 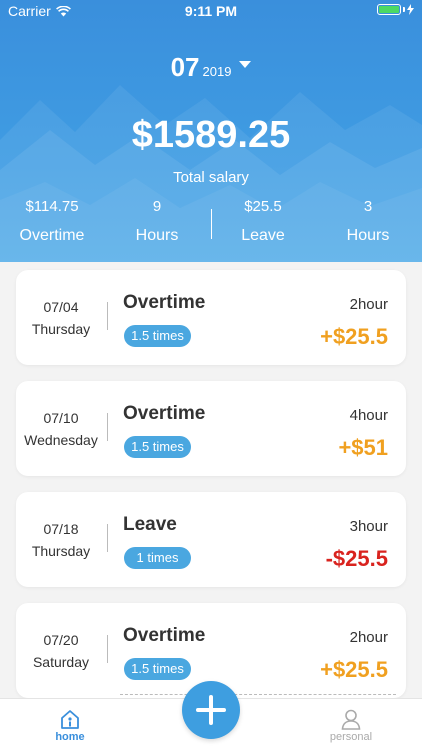 I want to click on record-amount: +$51, so click(x=363, y=447).